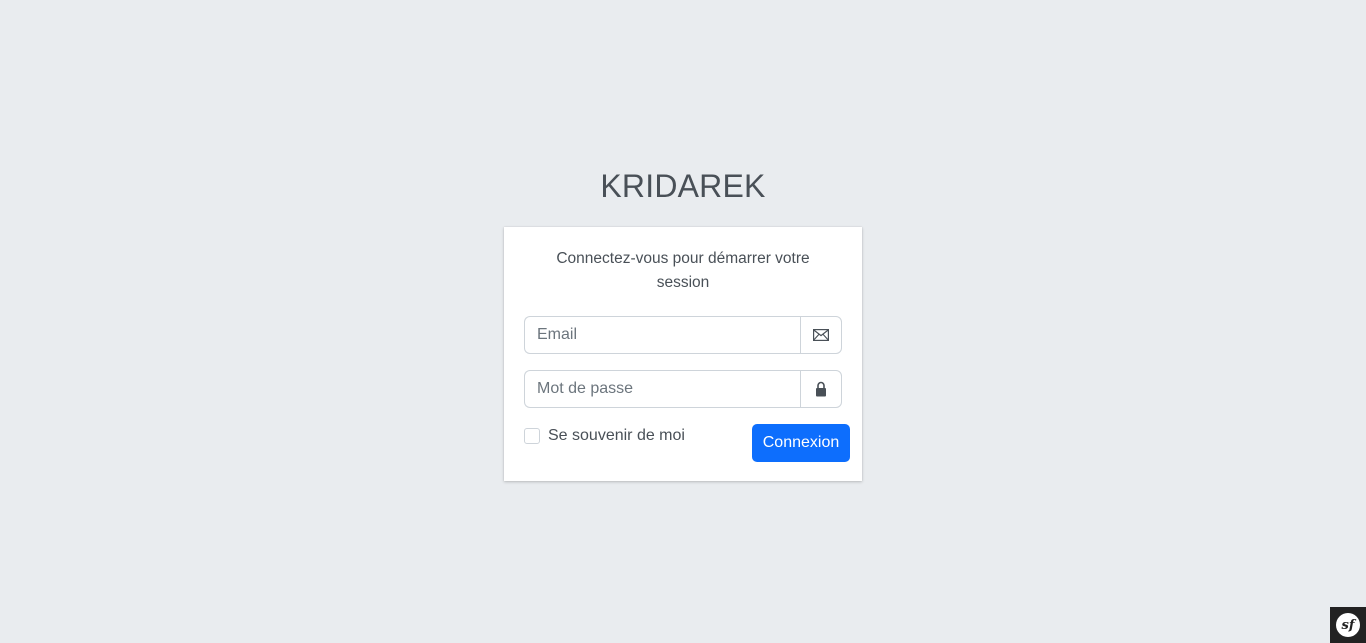  I want to click on password-input-group, so click(683, 389).